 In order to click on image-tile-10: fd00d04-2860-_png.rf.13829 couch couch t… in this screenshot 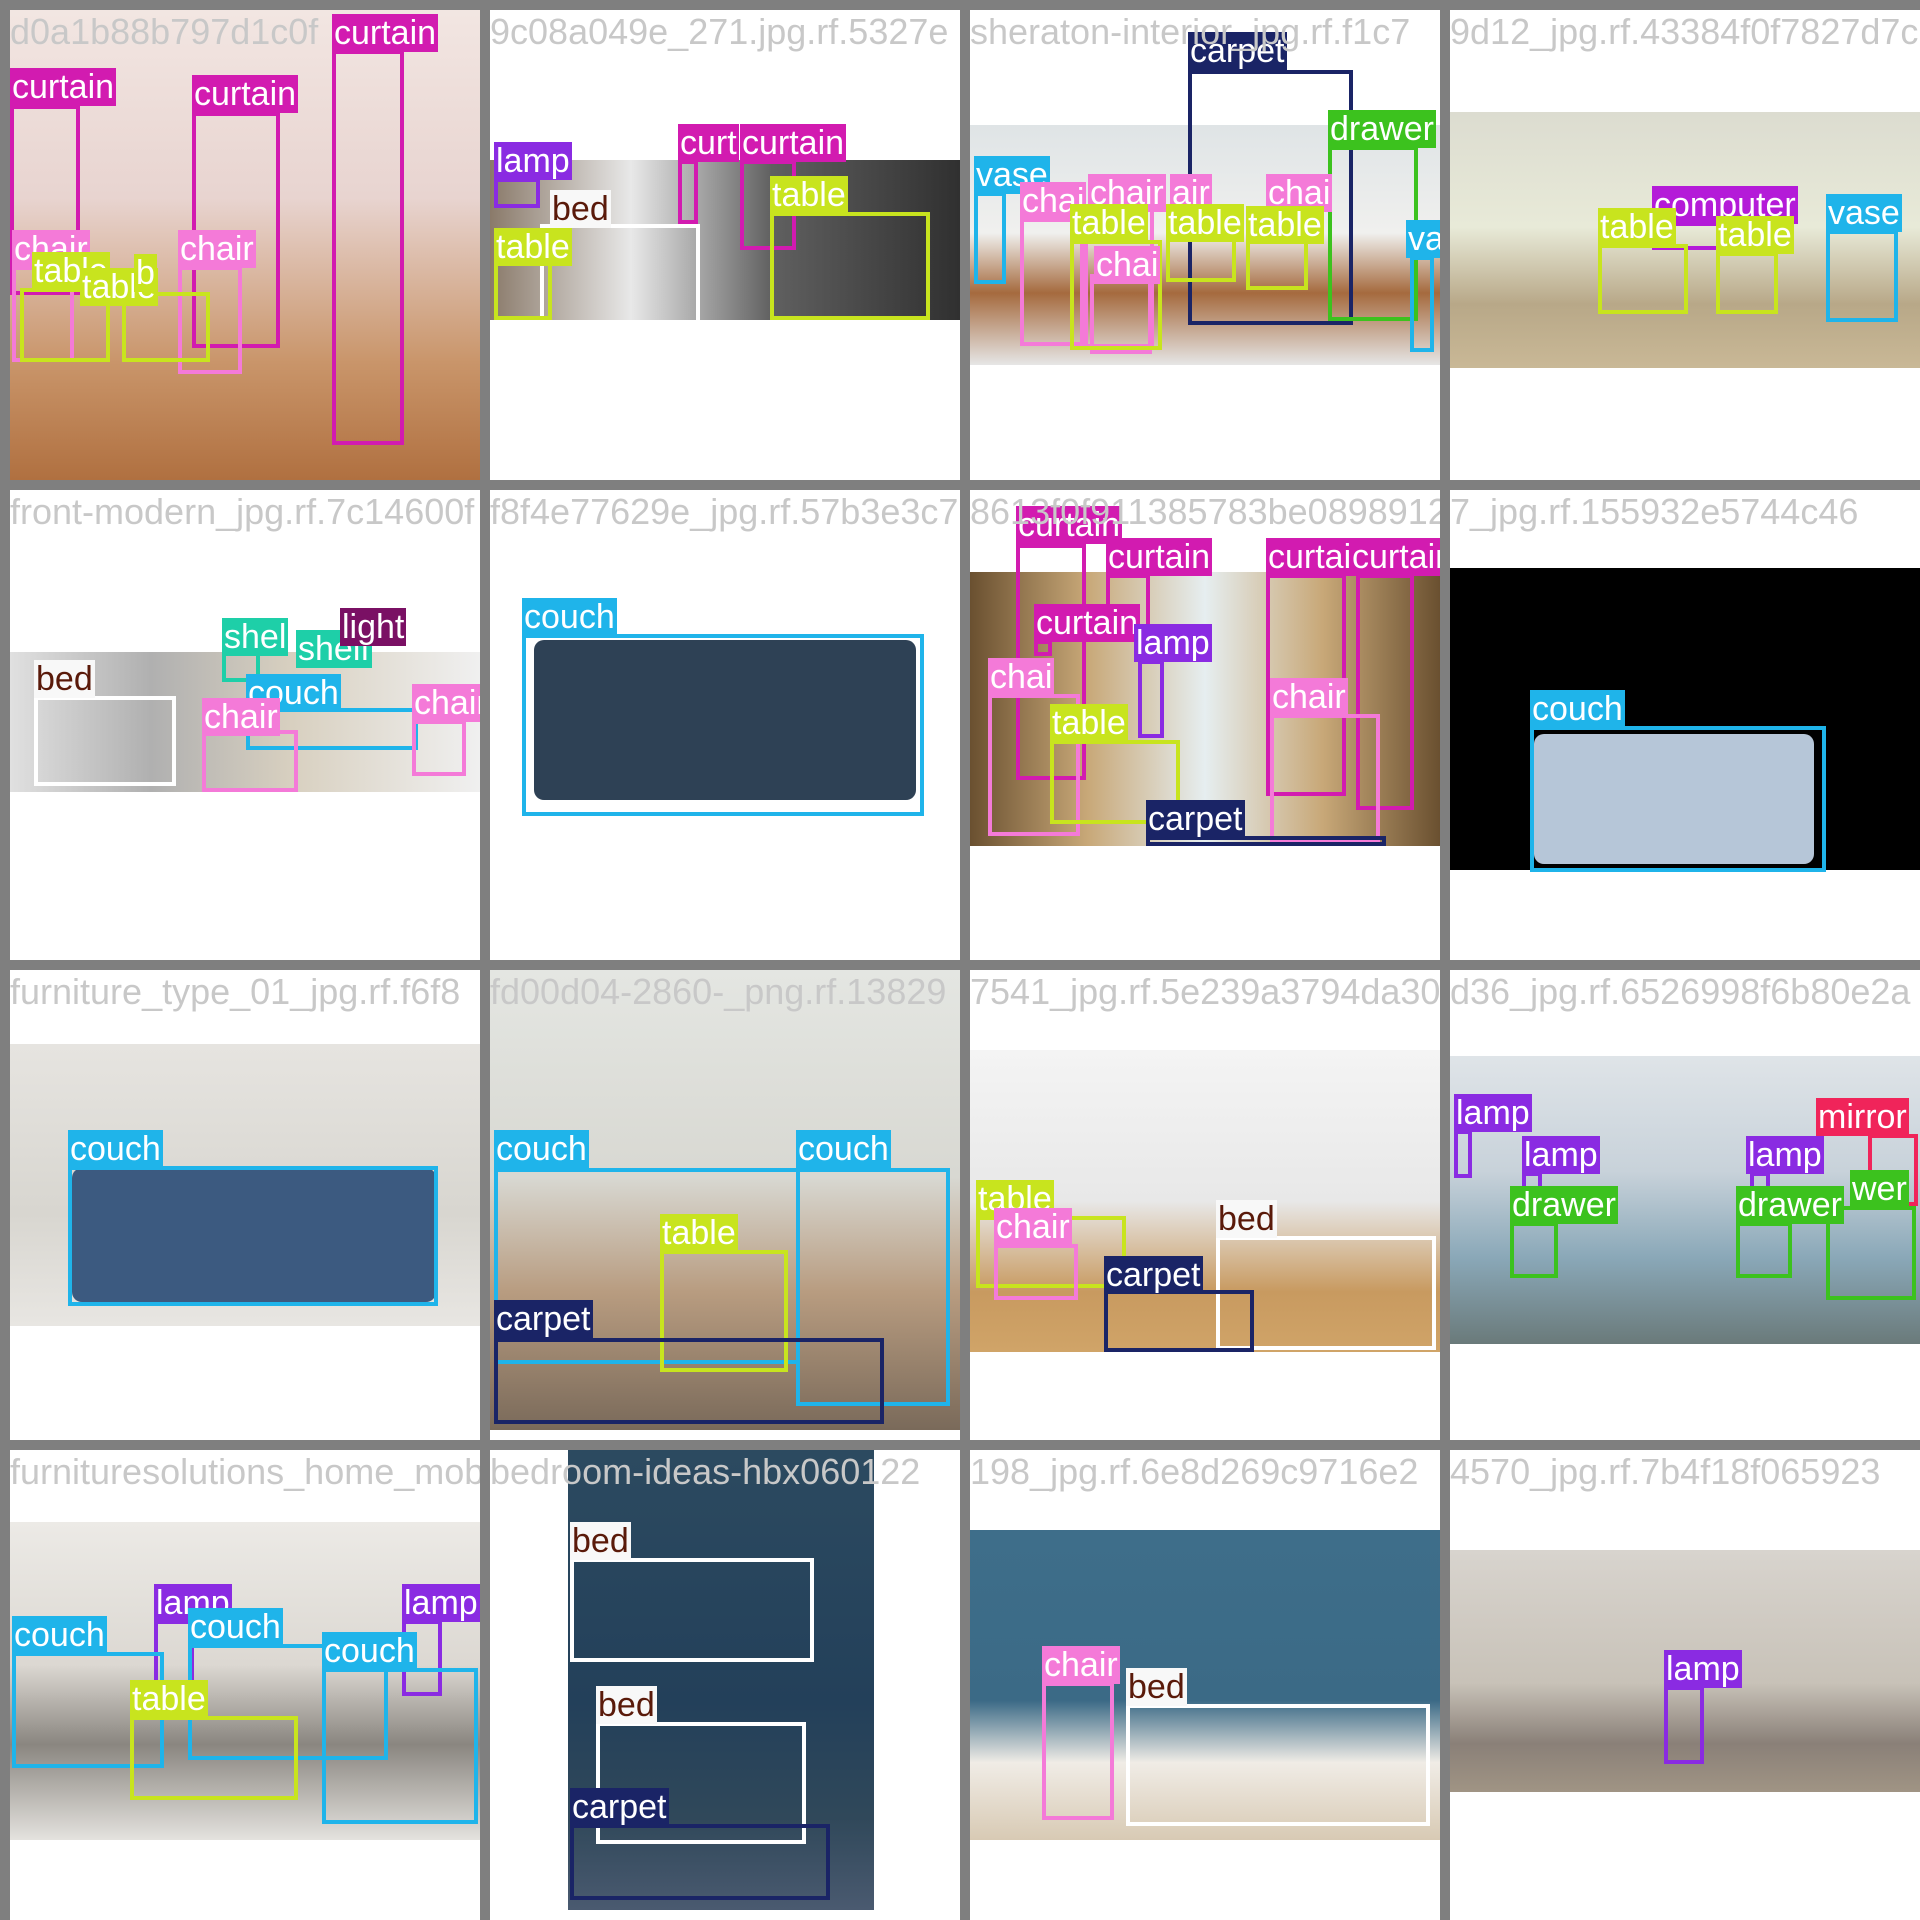, I will do `click(725, 1205)`.